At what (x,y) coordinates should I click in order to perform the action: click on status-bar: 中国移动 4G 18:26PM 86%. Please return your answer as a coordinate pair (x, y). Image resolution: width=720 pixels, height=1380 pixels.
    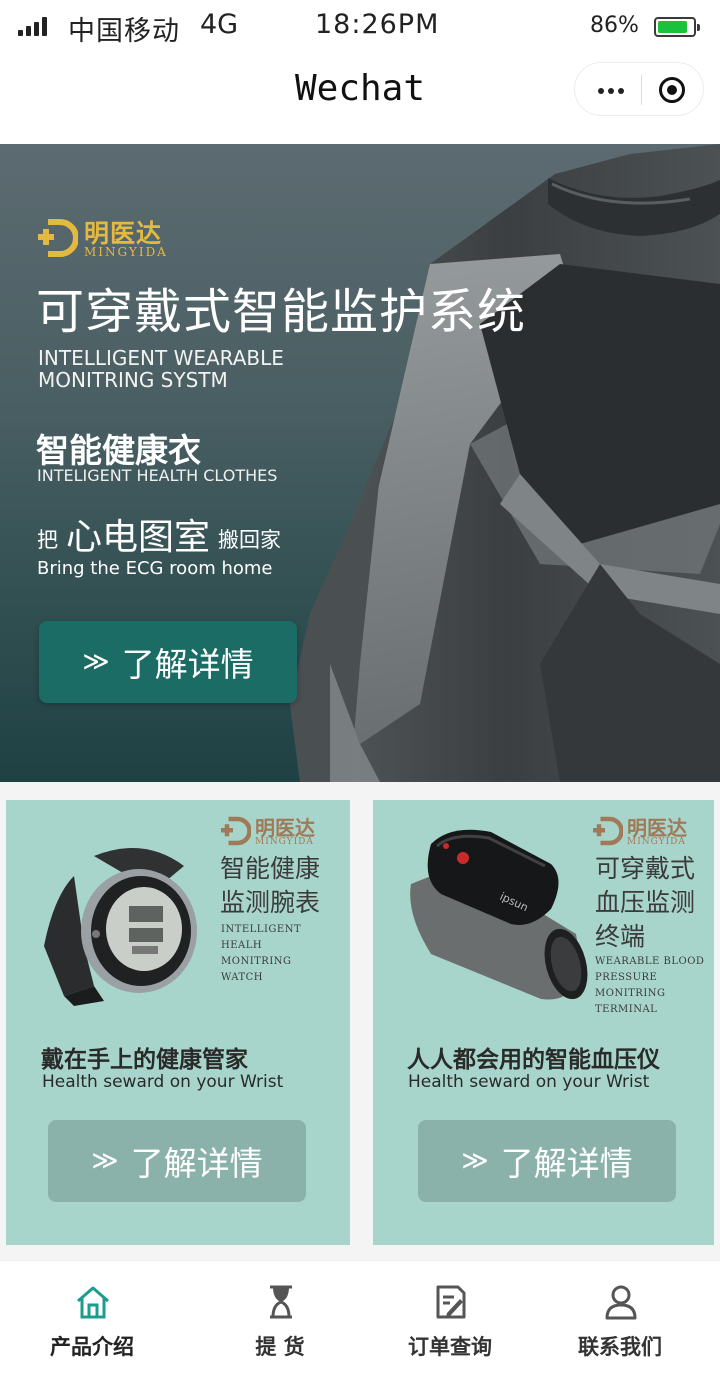
    Looking at the image, I should click on (360, 27).